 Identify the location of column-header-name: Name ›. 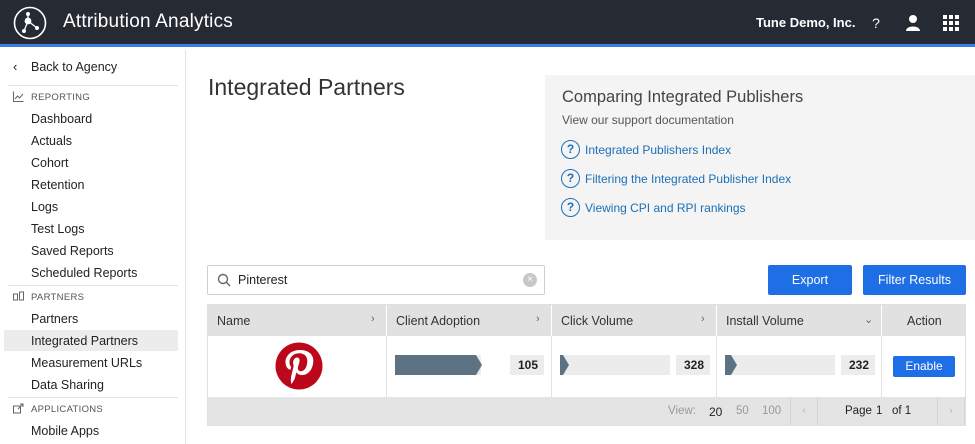
(297, 320).